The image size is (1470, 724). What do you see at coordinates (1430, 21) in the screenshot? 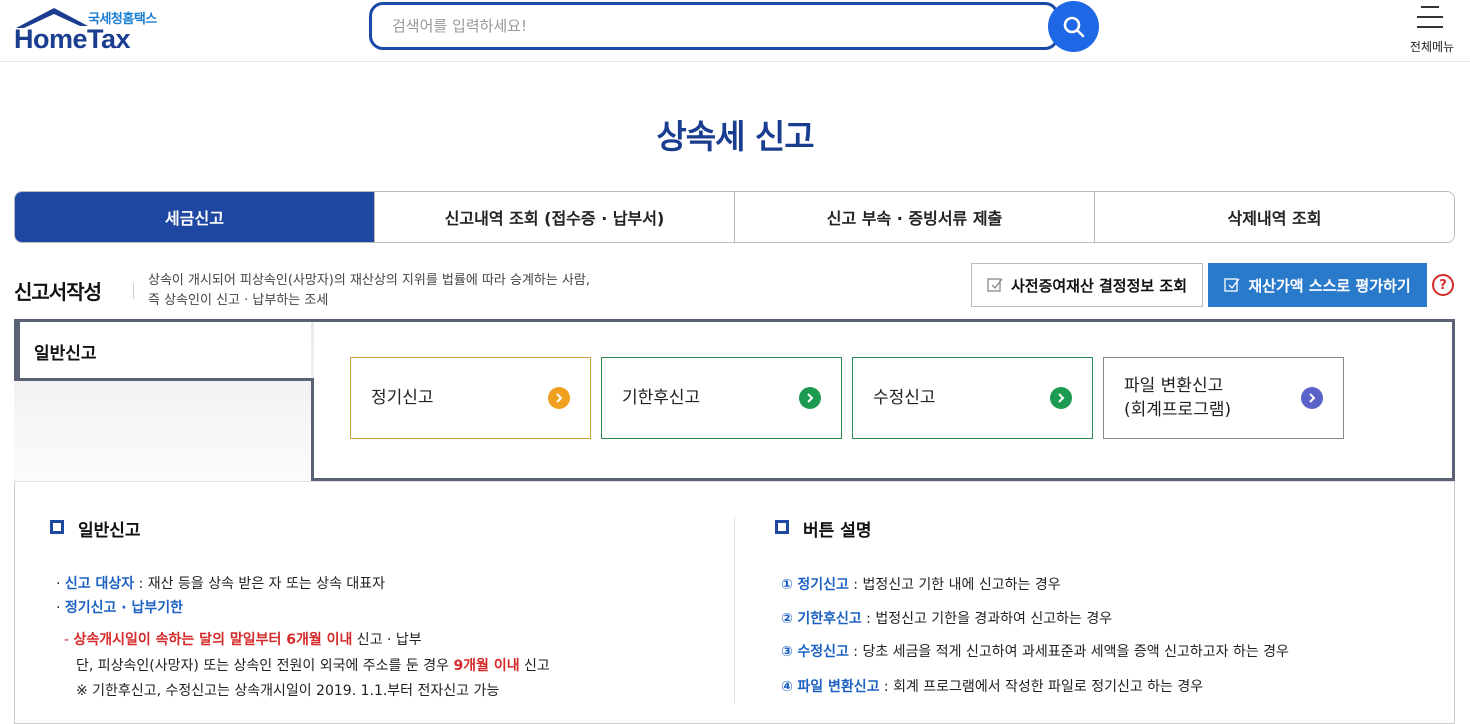
I see `hamburger-icon` at bounding box center [1430, 21].